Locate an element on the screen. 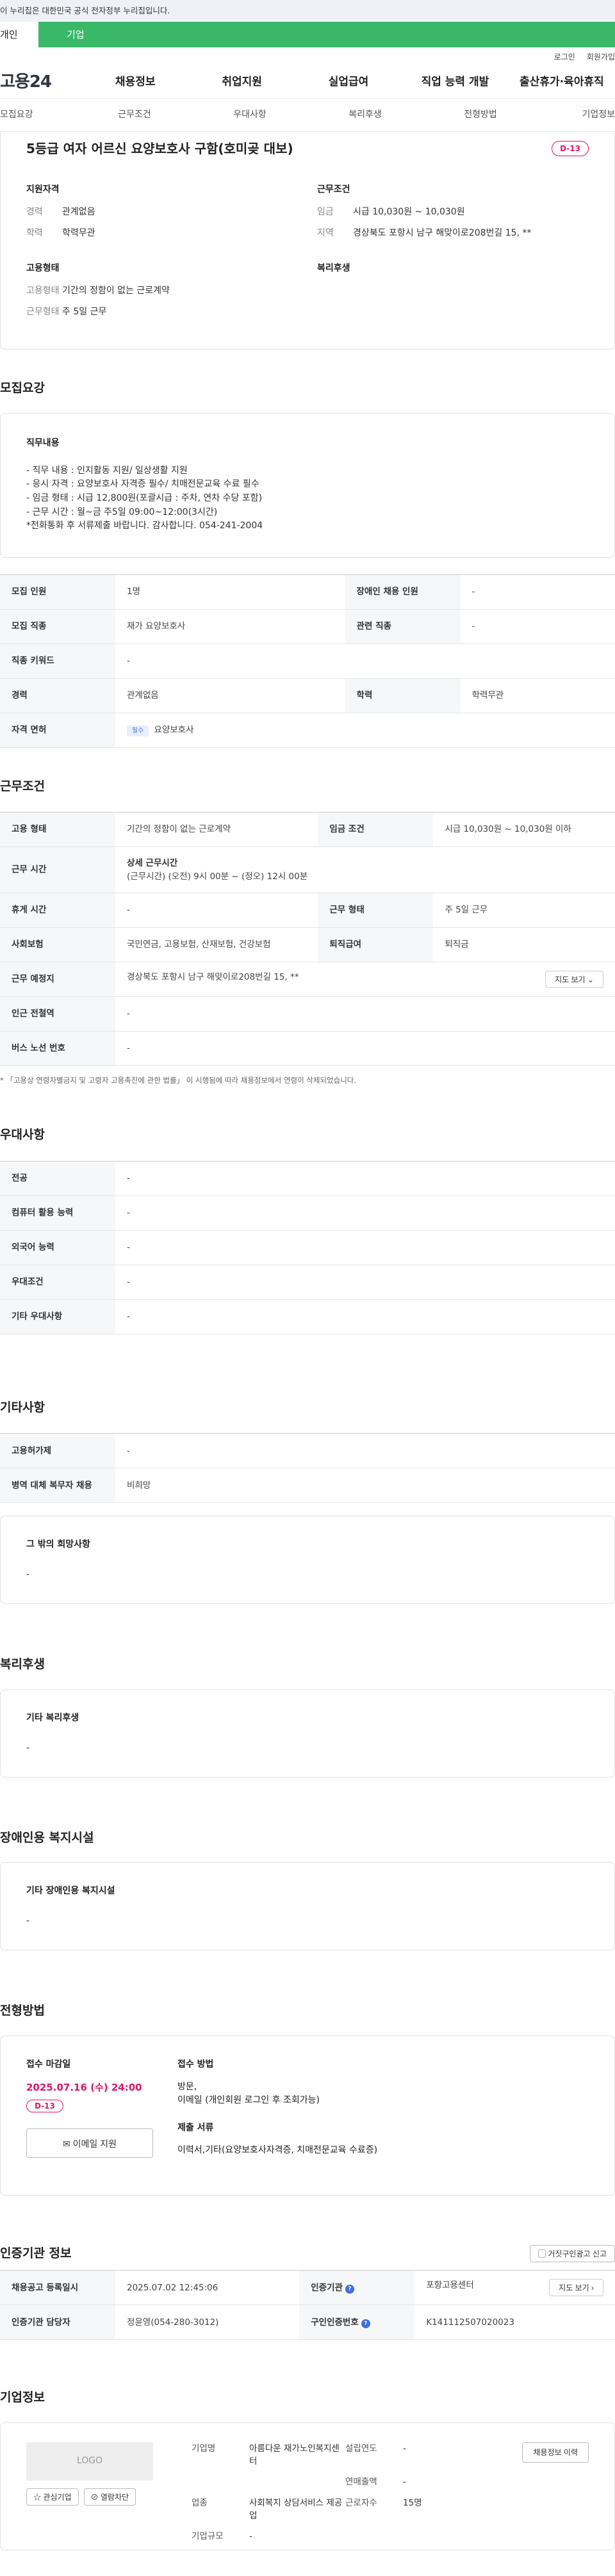  table-cell: K141112507020023 is located at coordinates (514, 2322).